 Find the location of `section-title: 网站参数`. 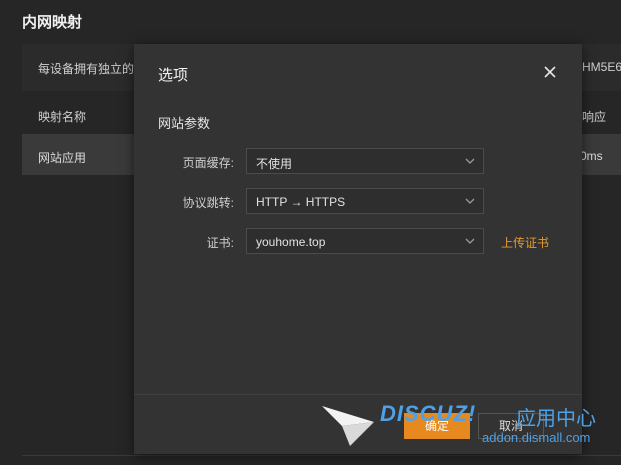

section-title: 网站参数 is located at coordinates (184, 123).